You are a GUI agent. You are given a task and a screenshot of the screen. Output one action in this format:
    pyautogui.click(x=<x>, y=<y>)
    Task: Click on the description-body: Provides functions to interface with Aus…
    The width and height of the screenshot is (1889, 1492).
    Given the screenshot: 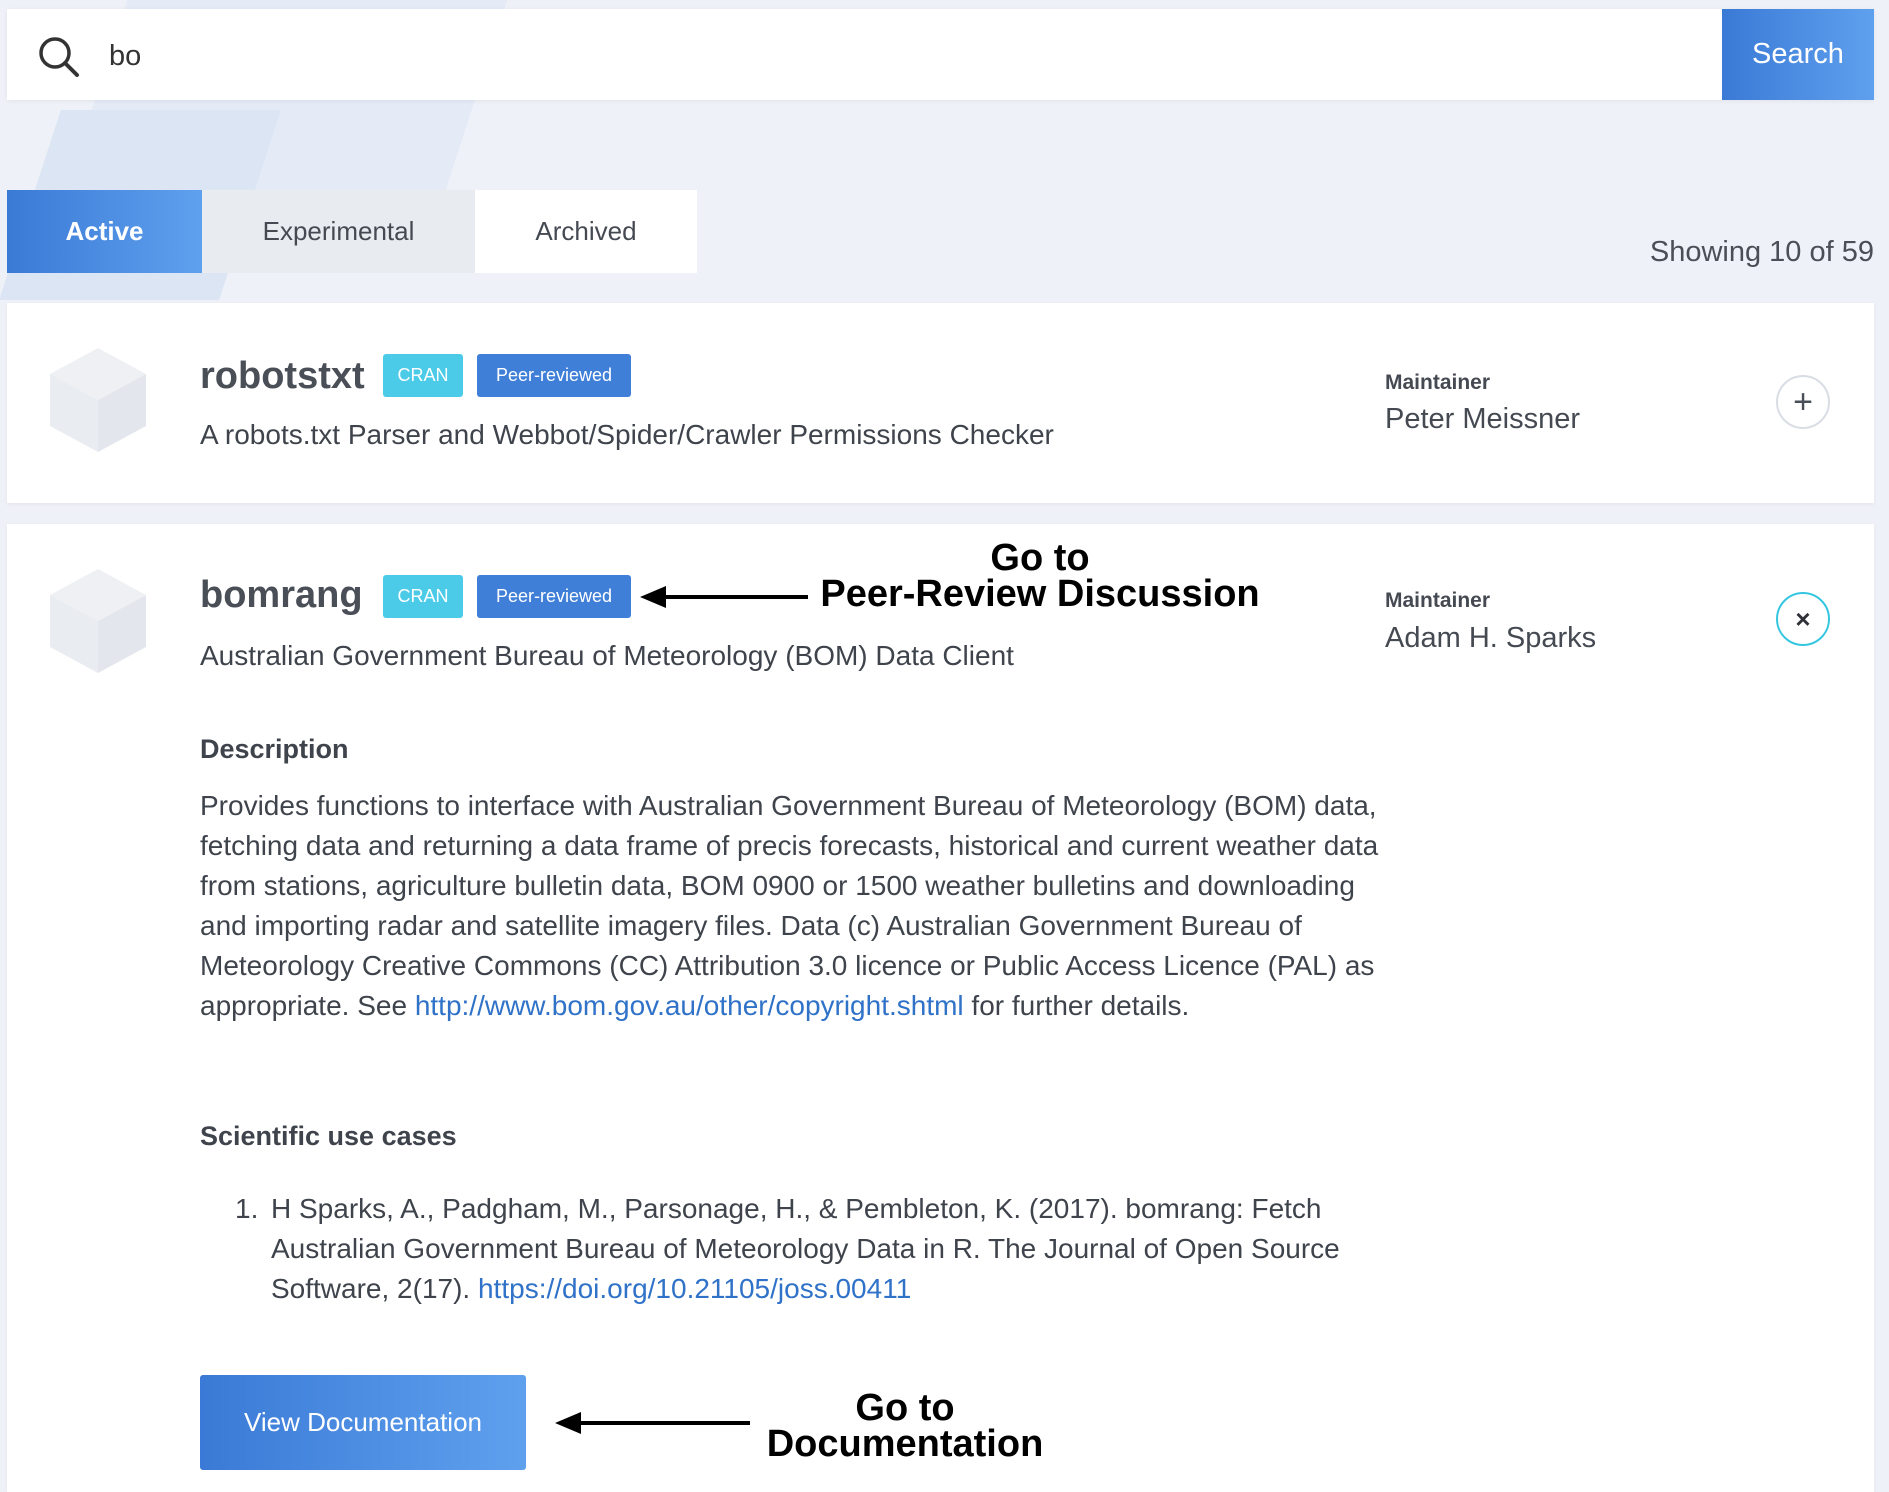 What is the action you would take?
    pyautogui.click(x=789, y=905)
    